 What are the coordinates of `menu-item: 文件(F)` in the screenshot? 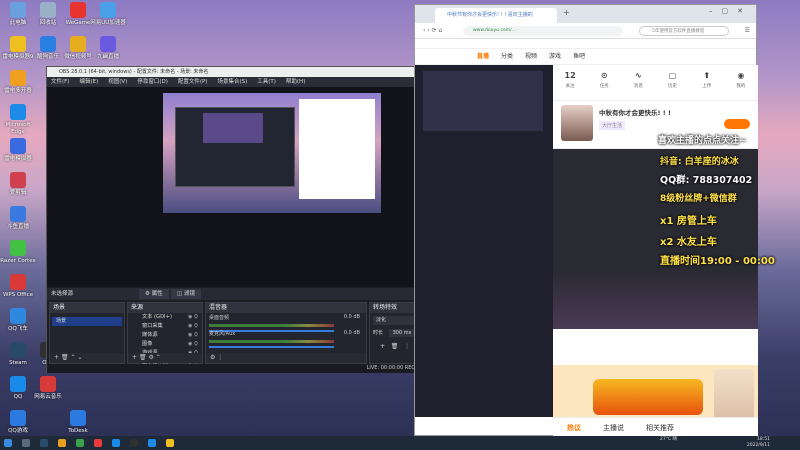 It's located at (60, 82).